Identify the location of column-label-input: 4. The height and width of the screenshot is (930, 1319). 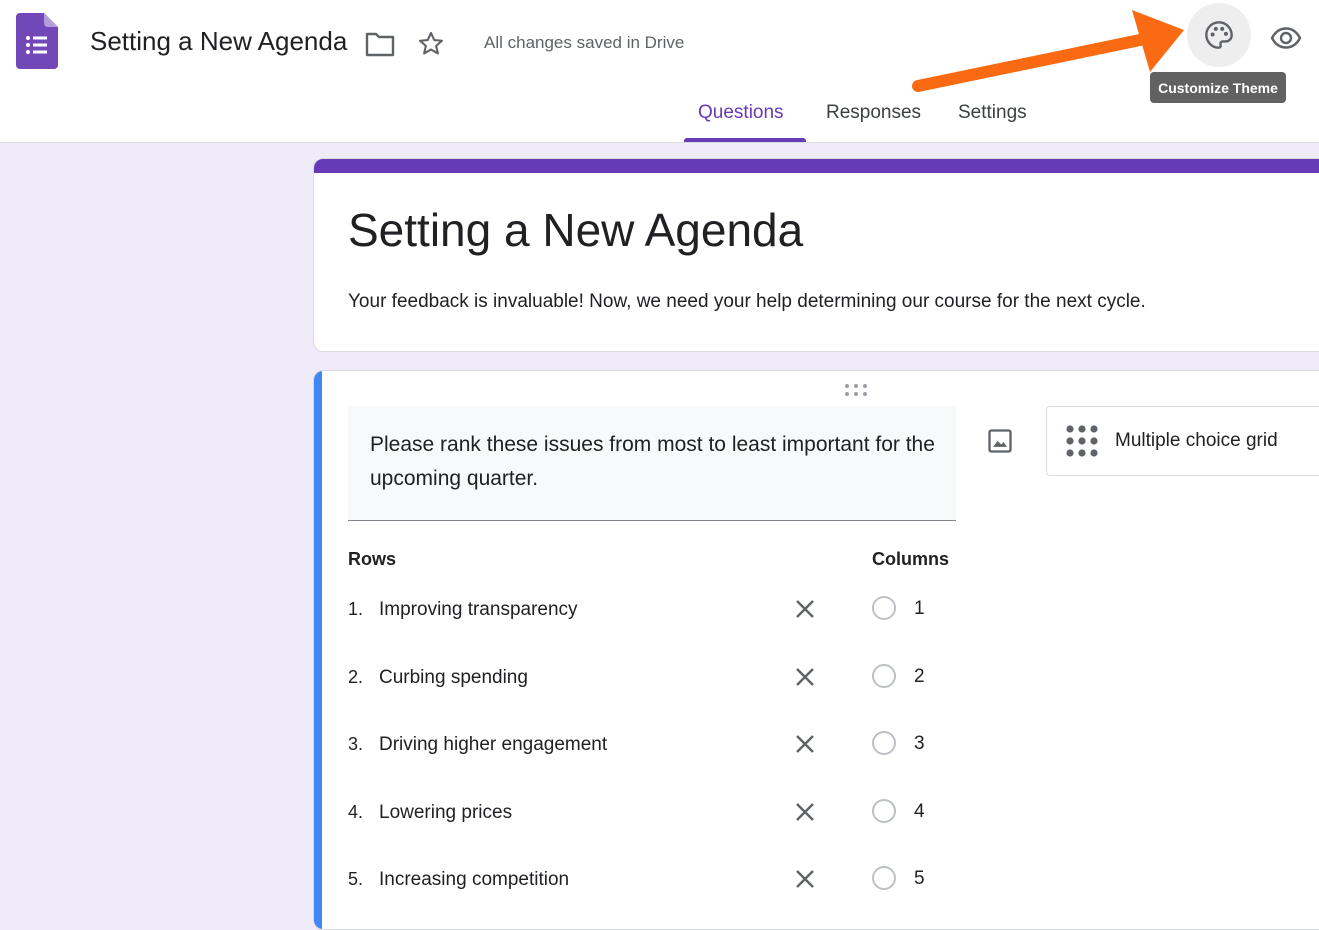
(919, 812).